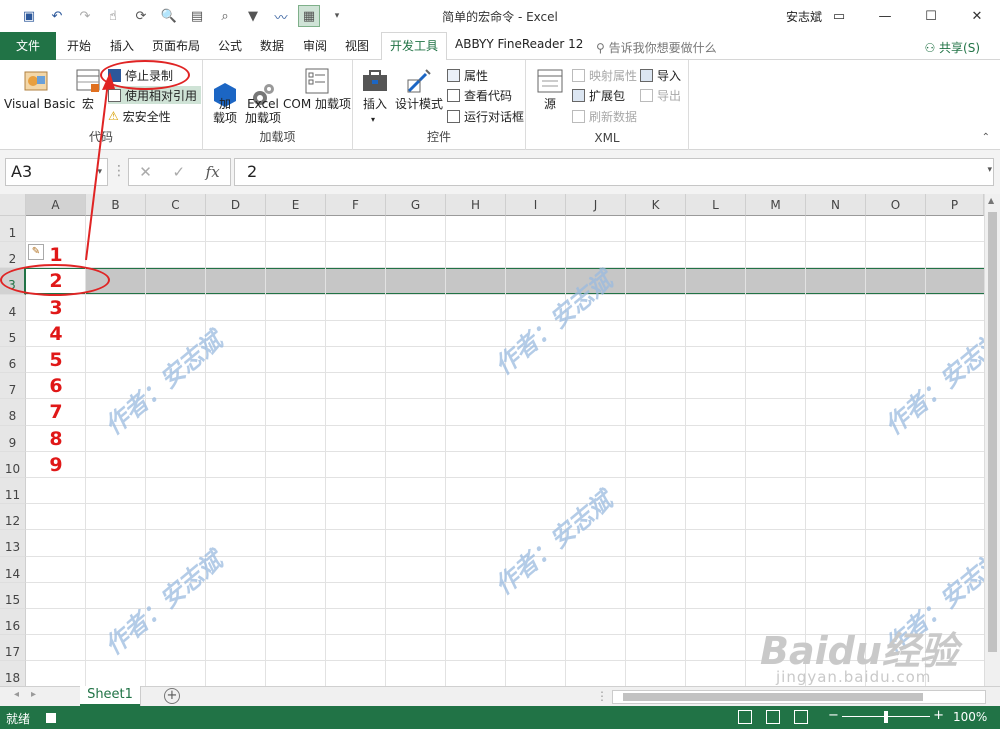  I want to click on column-header-e: E, so click(296, 205).